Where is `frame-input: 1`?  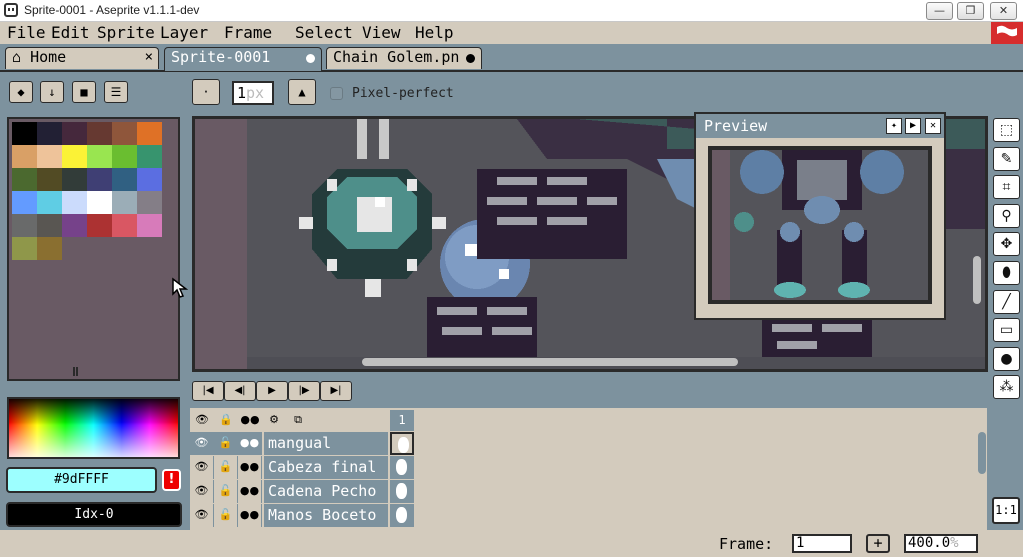
frame-input: 1 is located at coordinates (822, 543).